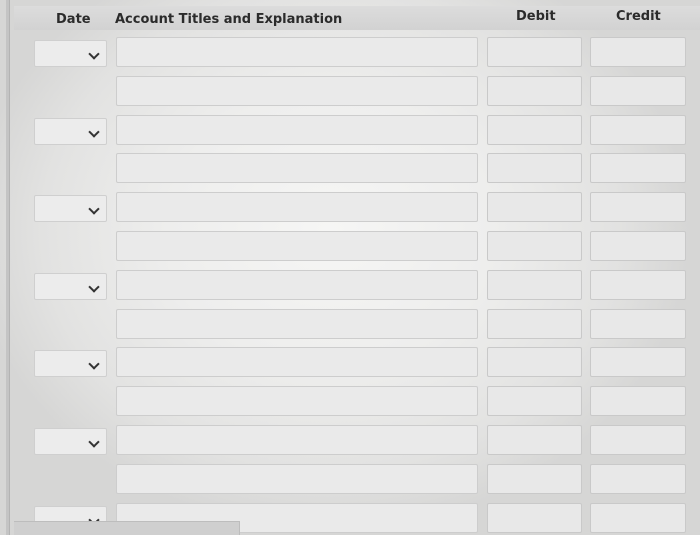  Describe the element at coordinates (127, 528) in the screenshot. I see `horizontal-scrollbar` at that location.